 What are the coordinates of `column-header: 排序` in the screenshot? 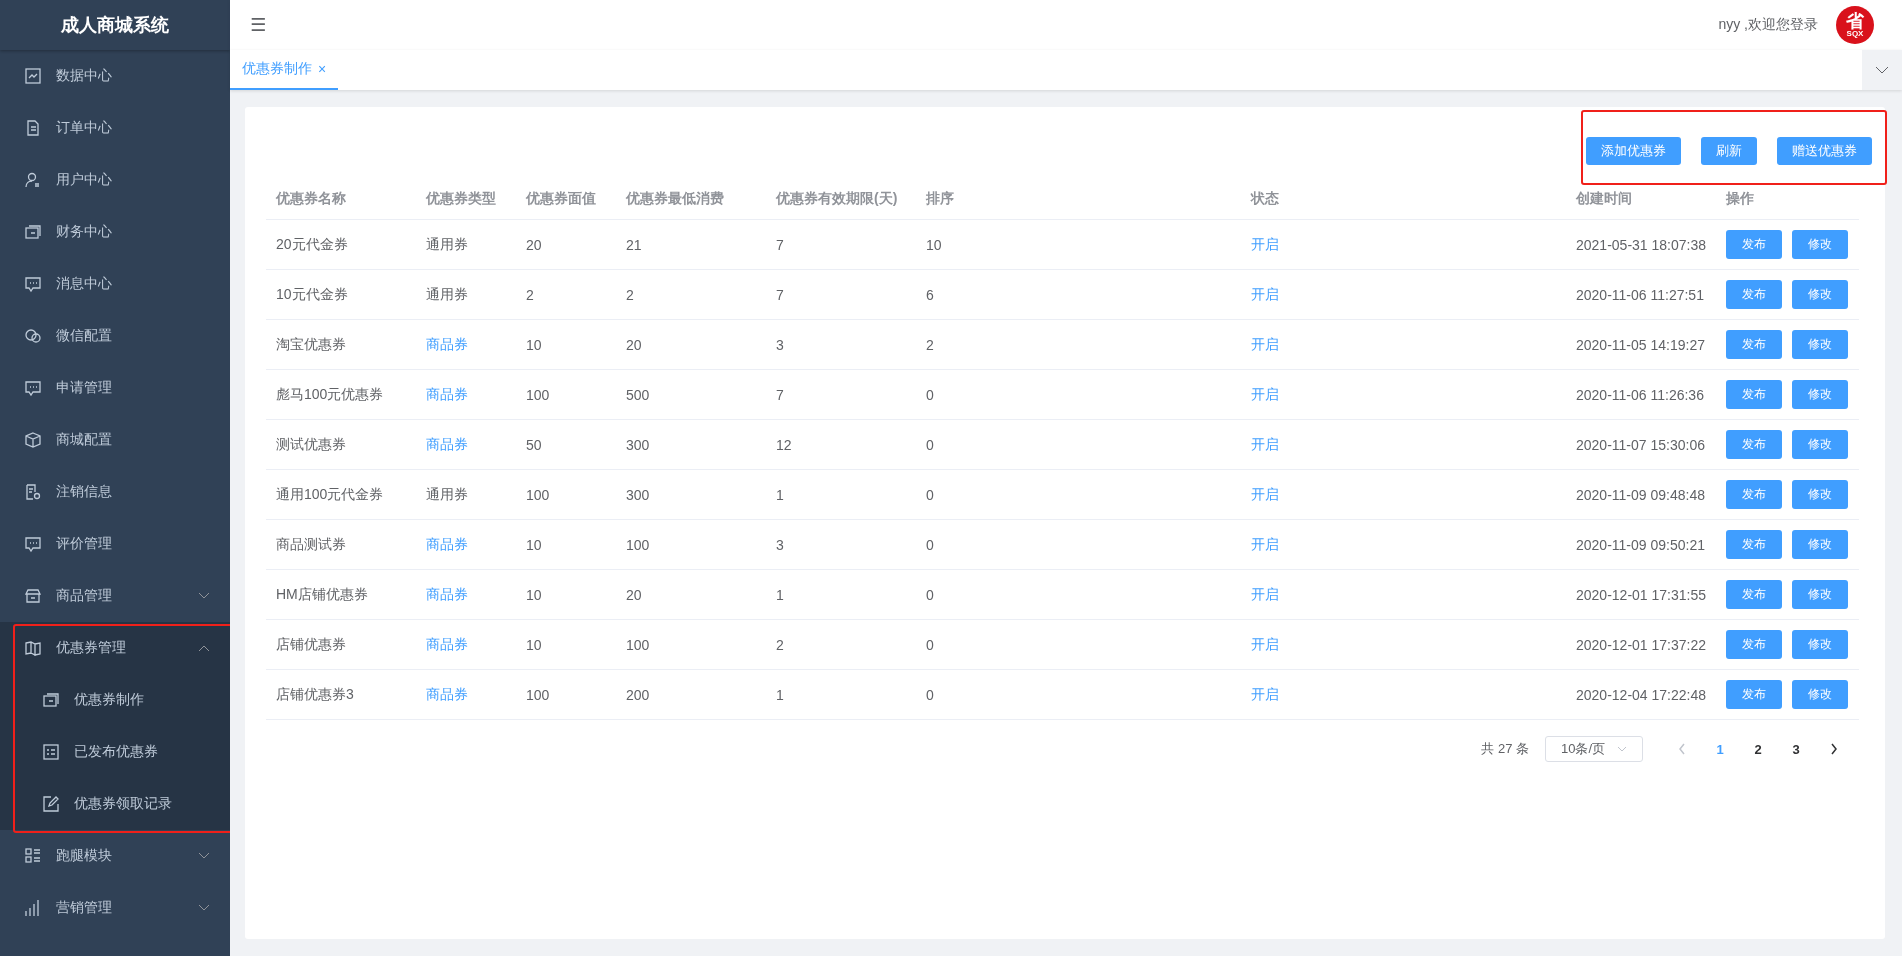 It's located at (940, 199).